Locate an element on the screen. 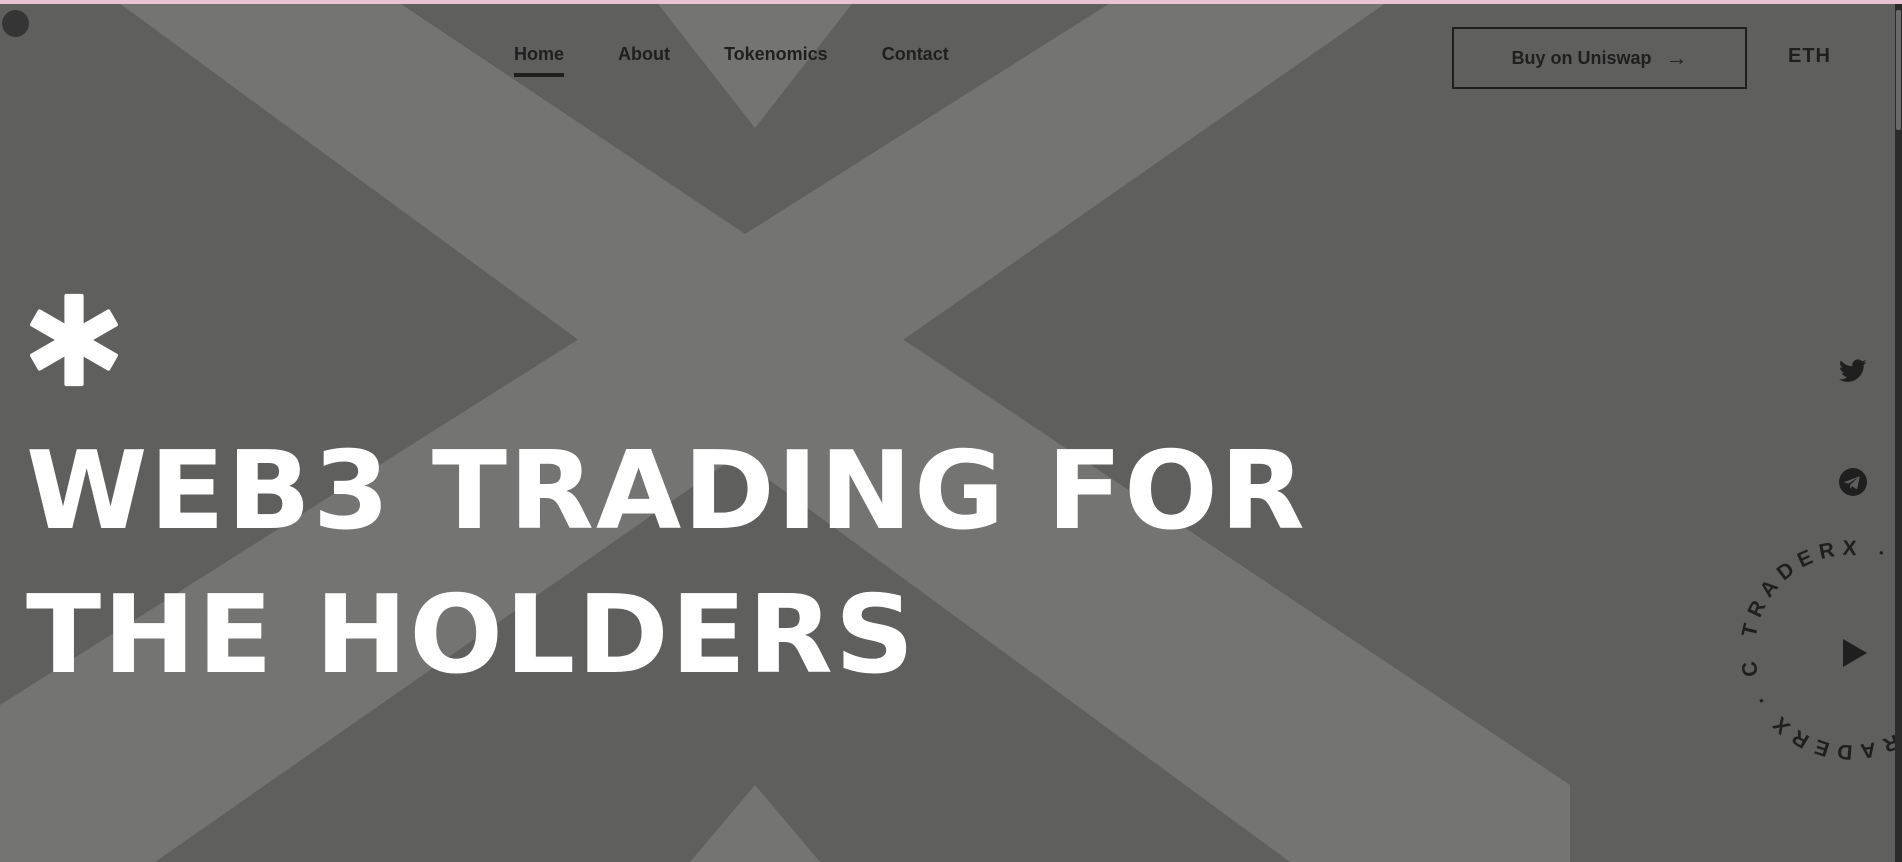 The height and width of the screenshot is (862, 1902). asterisk-icon is located at coordinates (74, 340).